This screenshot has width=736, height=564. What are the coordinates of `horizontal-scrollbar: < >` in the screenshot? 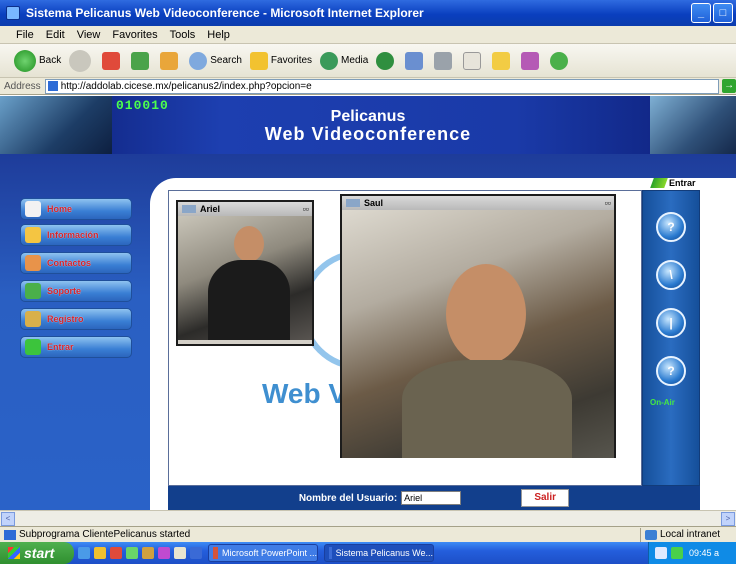 It's located at (368, 518).